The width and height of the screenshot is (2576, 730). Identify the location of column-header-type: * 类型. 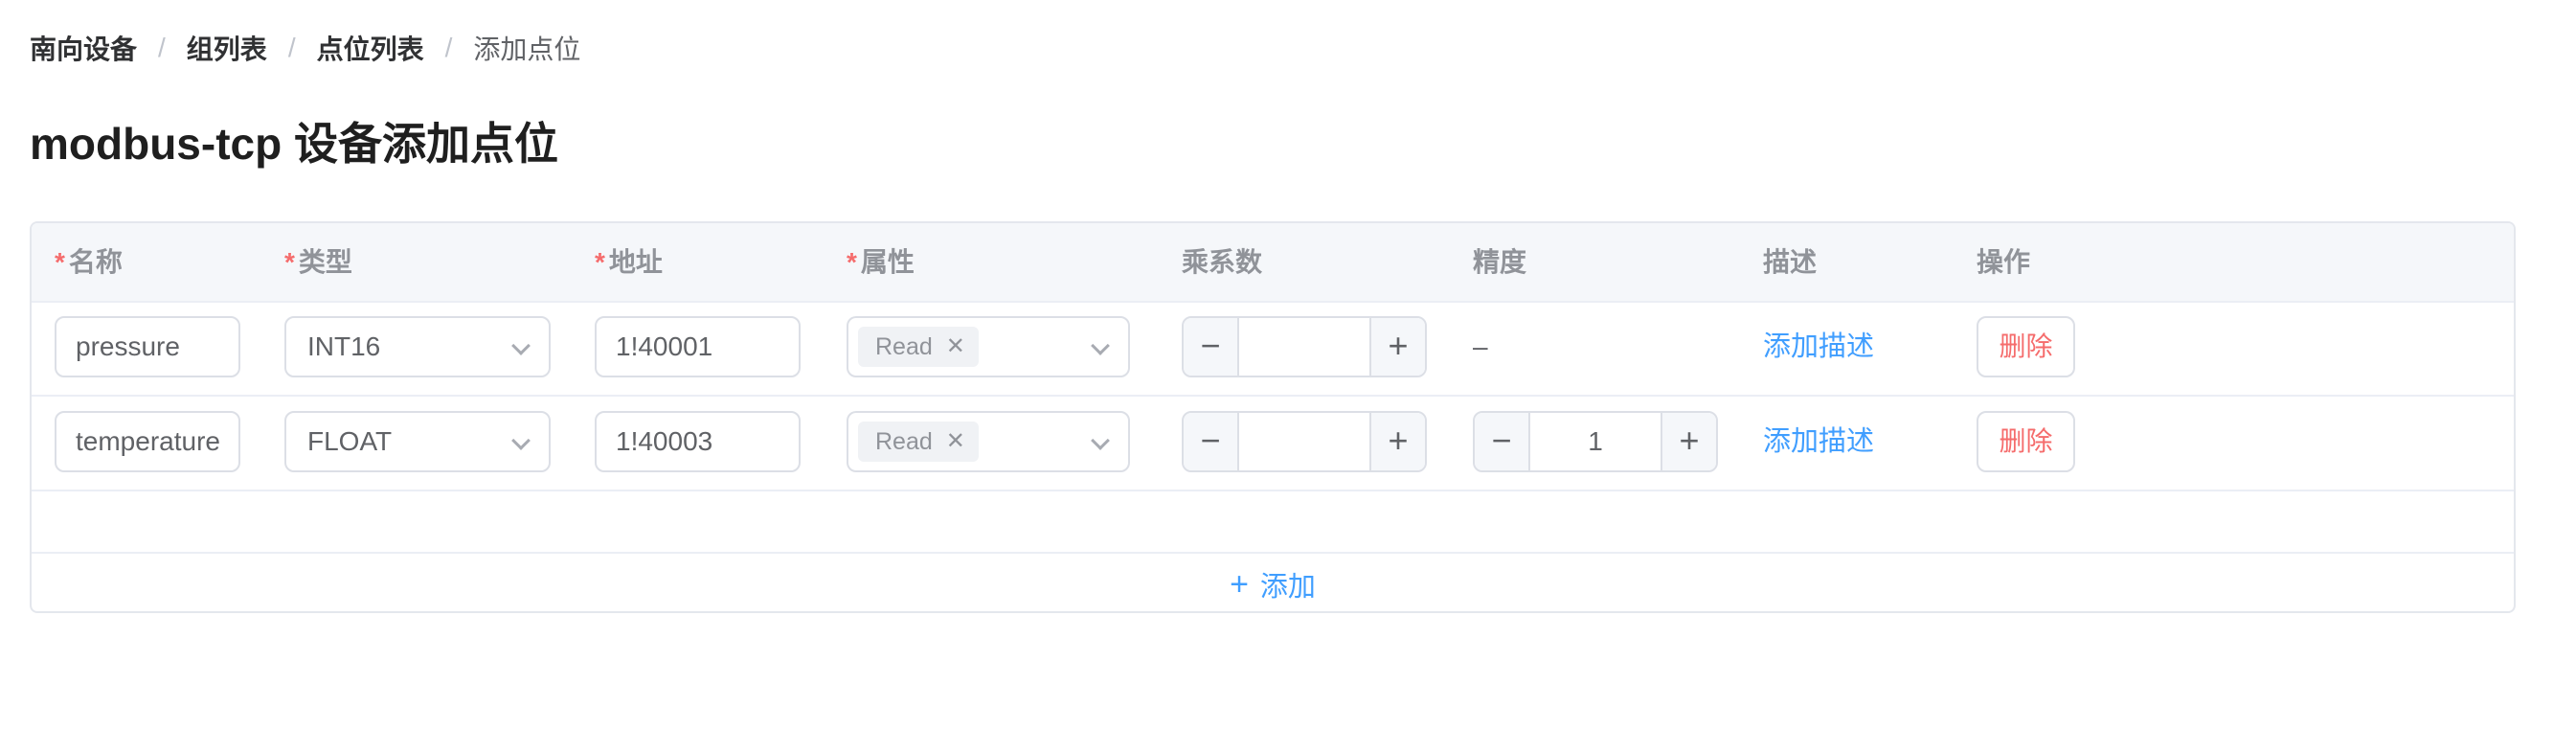
(318, 262).